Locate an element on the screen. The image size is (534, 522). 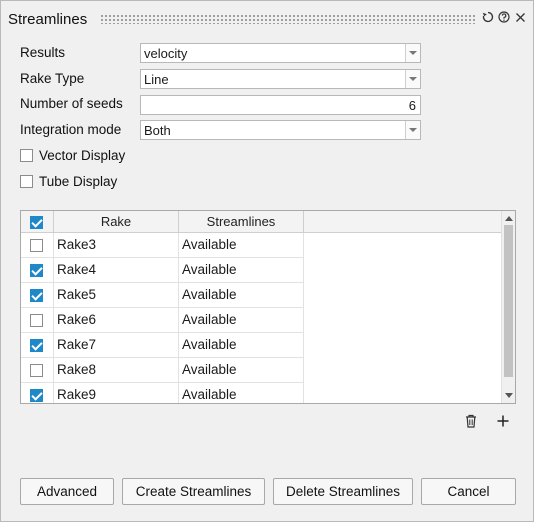
advanced-button: Advanced is located at coordinates (67, 491).